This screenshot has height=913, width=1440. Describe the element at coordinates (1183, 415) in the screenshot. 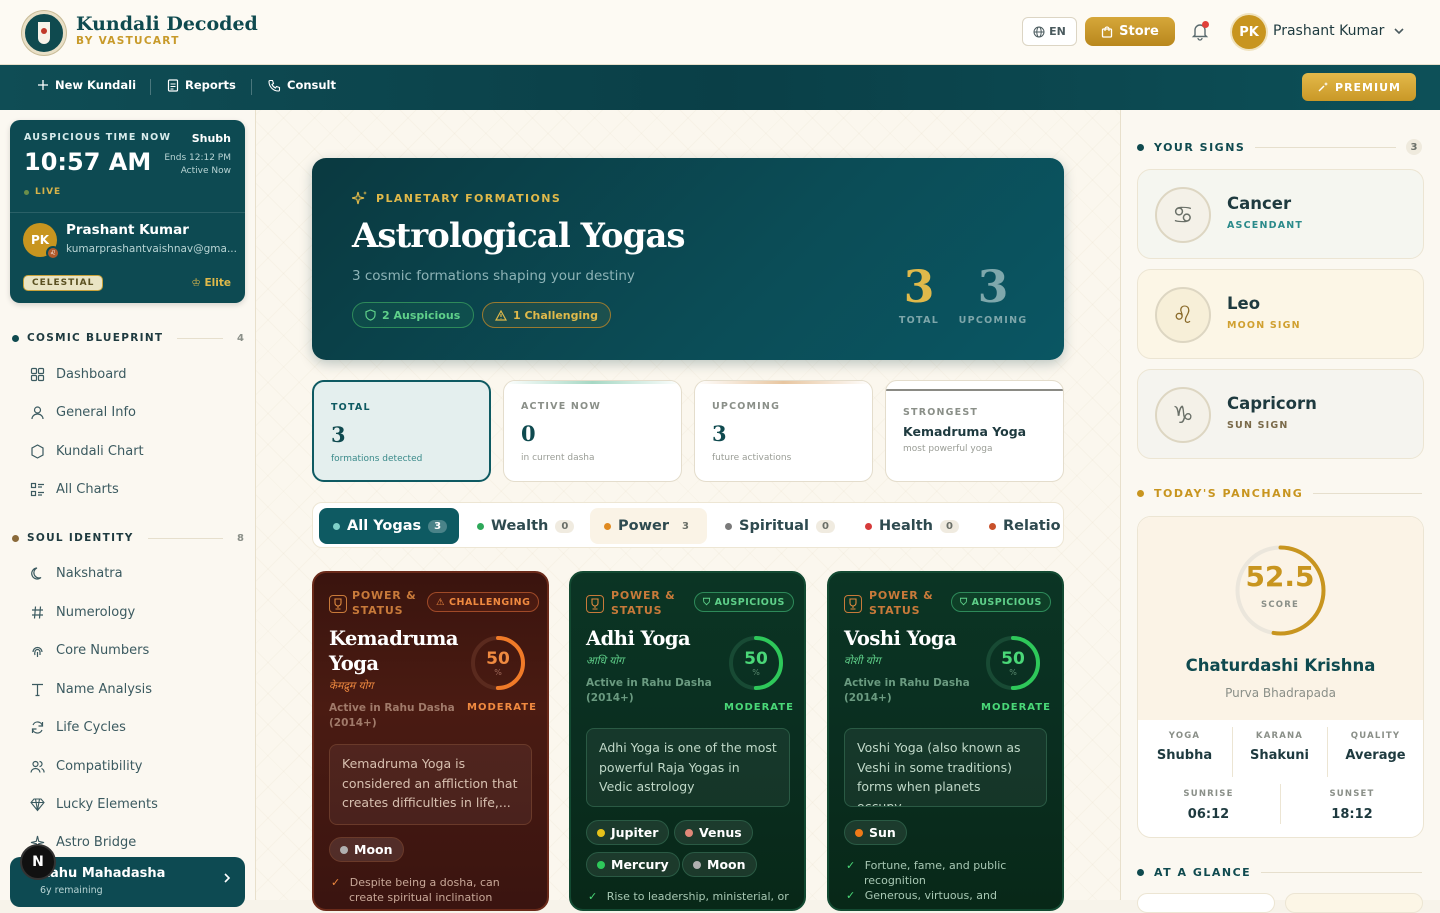

I see `goat-icon: ♑` at that location.